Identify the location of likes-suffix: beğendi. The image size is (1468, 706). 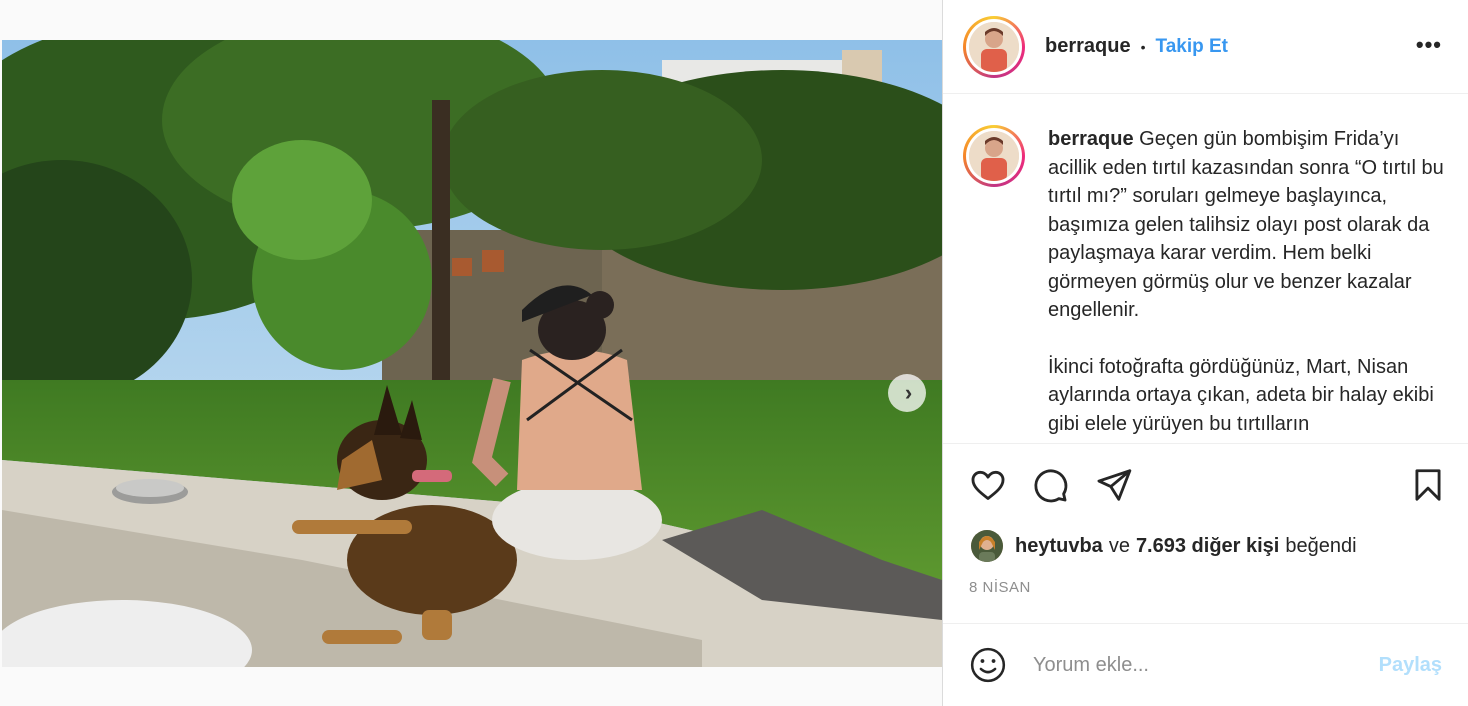
(1321, 545).